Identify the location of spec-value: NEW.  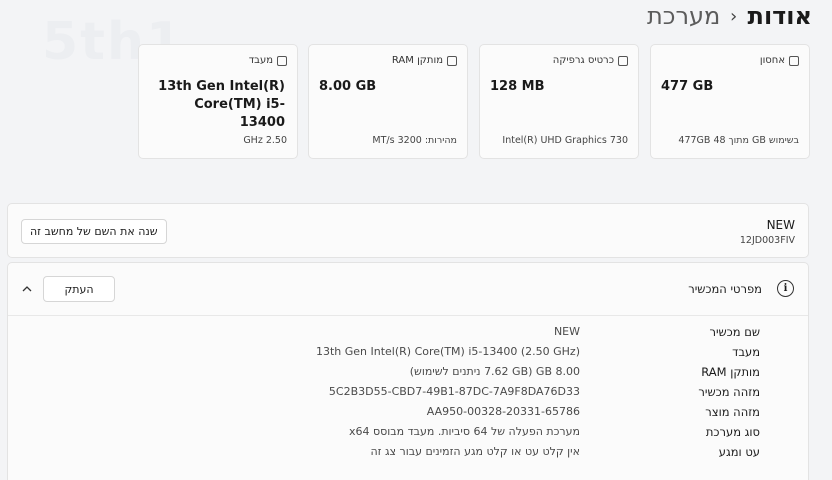
(566, 331).